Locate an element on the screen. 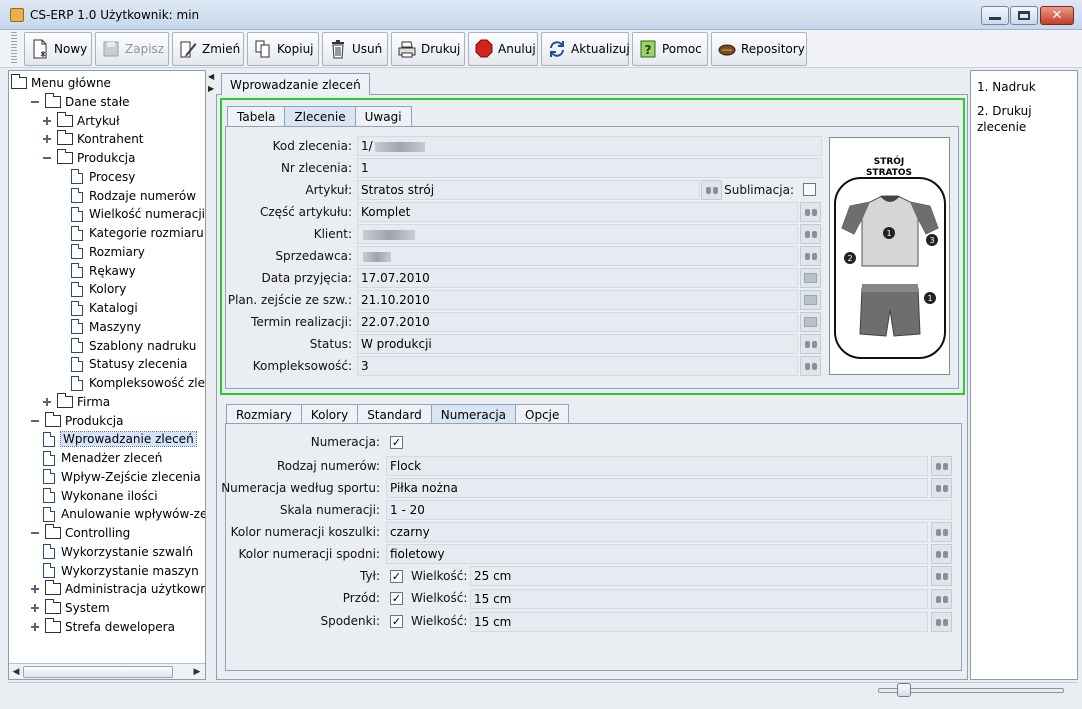 This screenshot has height=709, width=1082. tab-wprowadzanie-zlecen: Wprowadzanie zleceń is located at coordinates (295, 84).